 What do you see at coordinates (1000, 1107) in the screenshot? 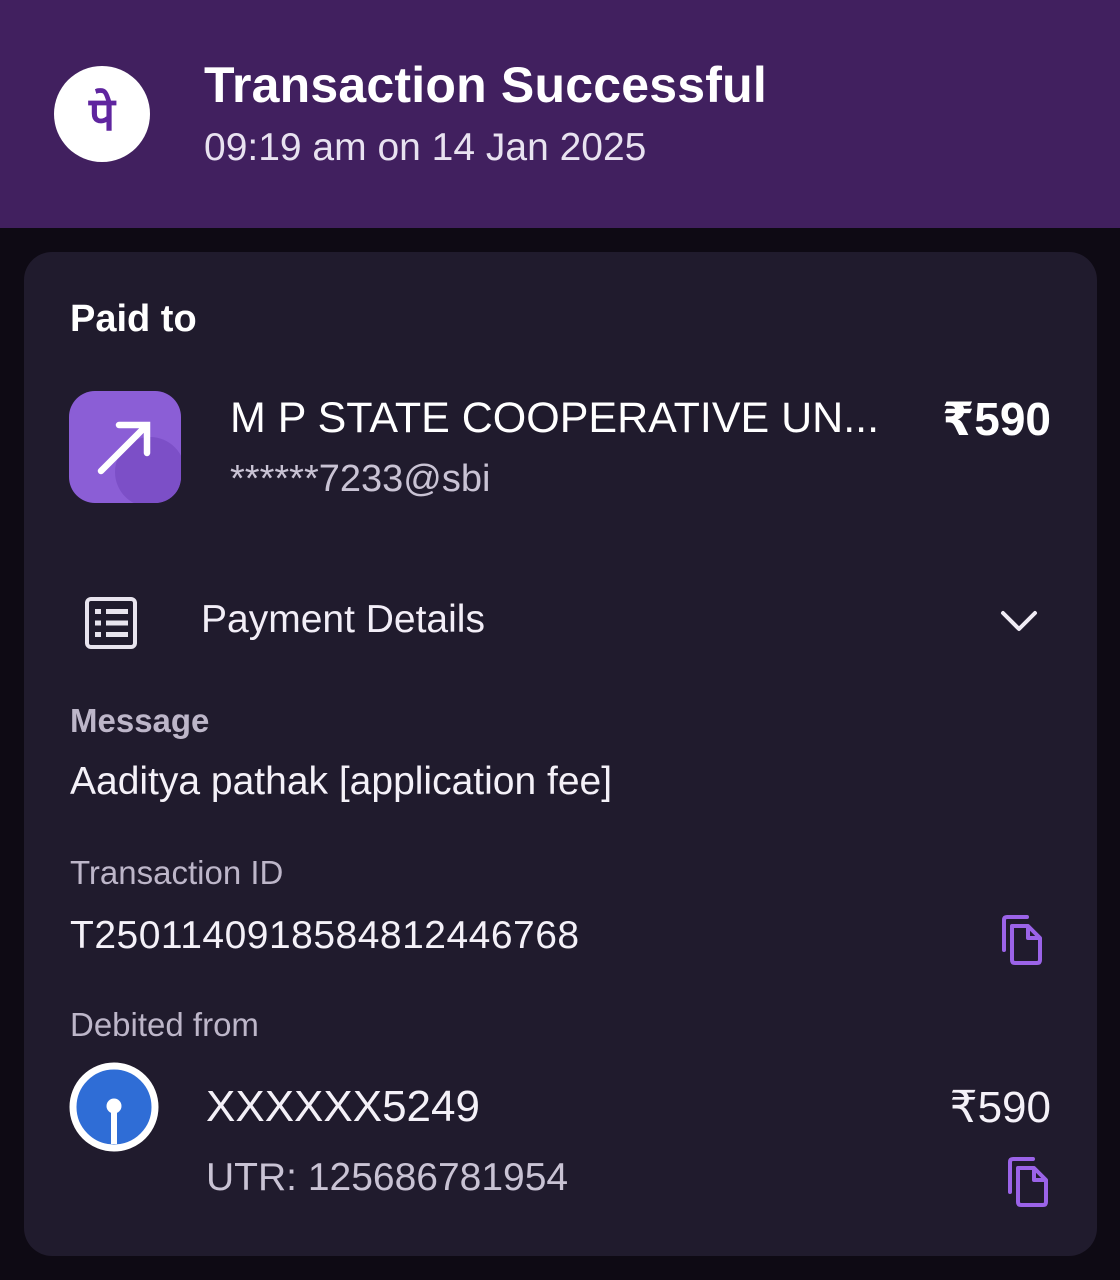
I see `debit-amount: ₹590` at bounding box center [1000, 1107].